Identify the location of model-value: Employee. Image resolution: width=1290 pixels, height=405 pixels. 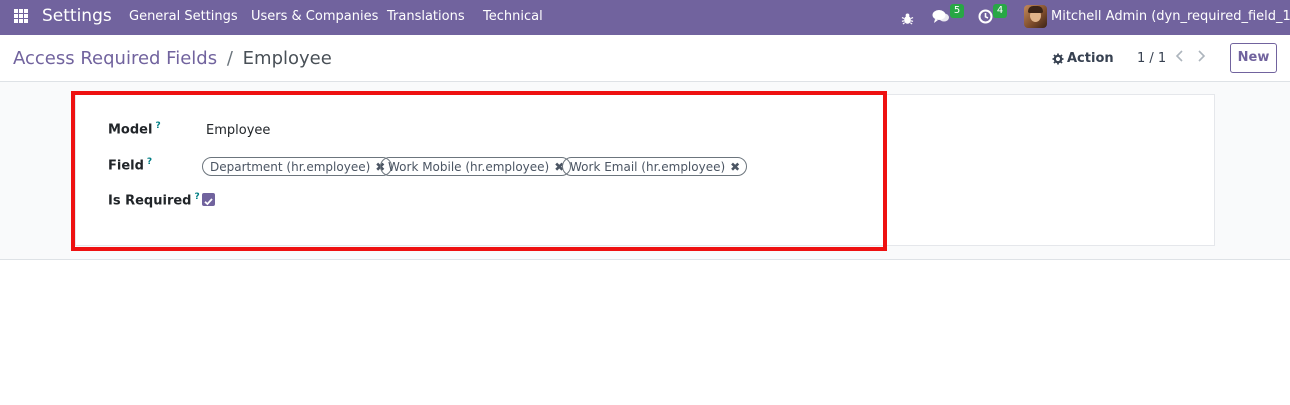
(238, 130).